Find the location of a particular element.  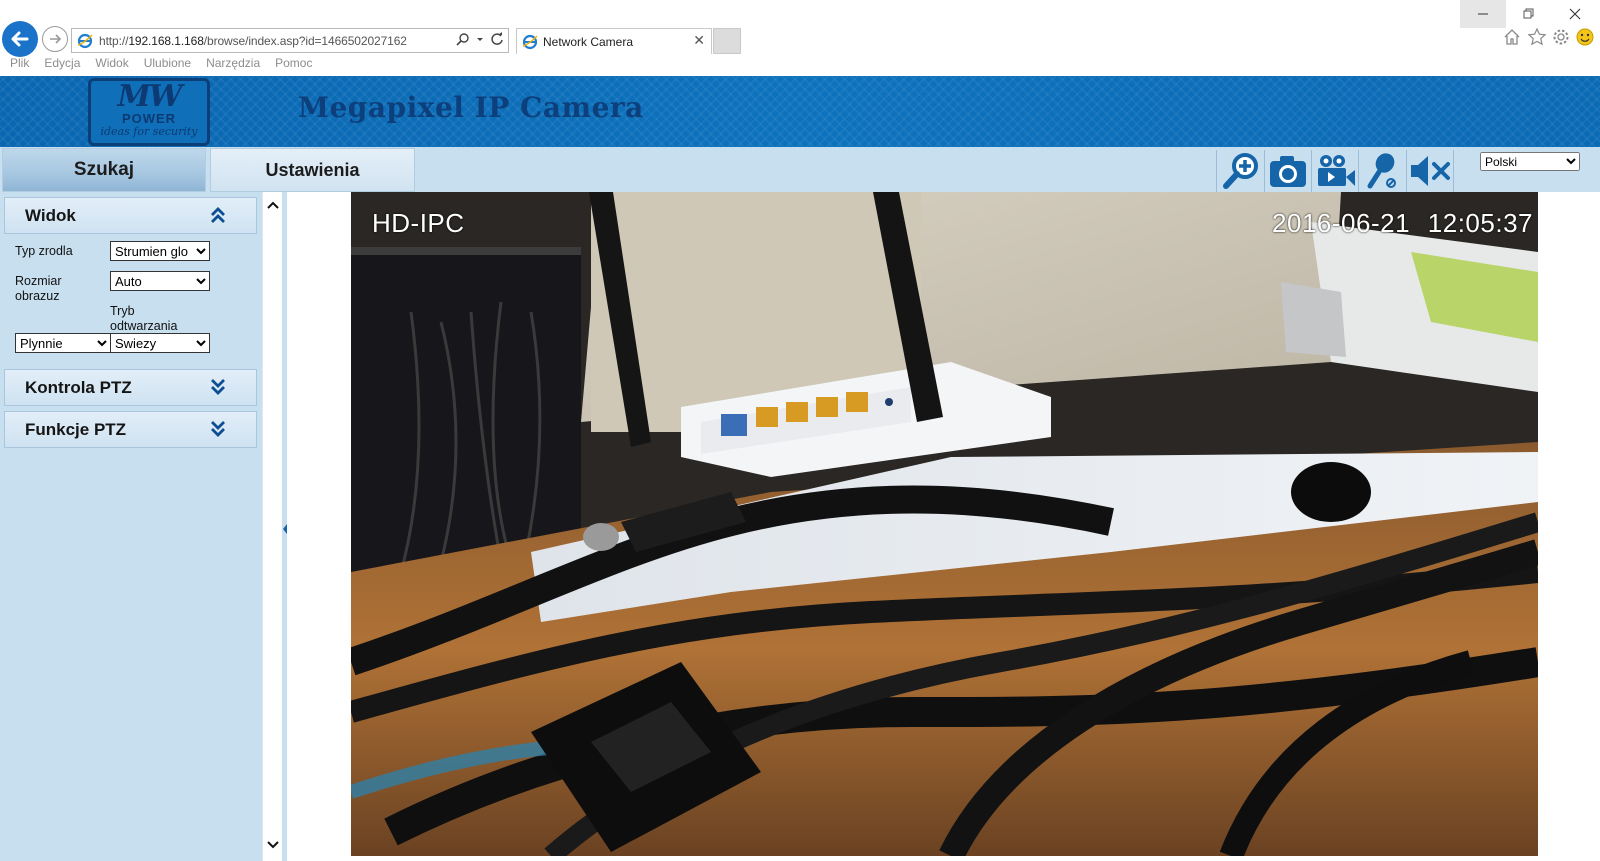

close-icon is located at coordinates (1575, 14).